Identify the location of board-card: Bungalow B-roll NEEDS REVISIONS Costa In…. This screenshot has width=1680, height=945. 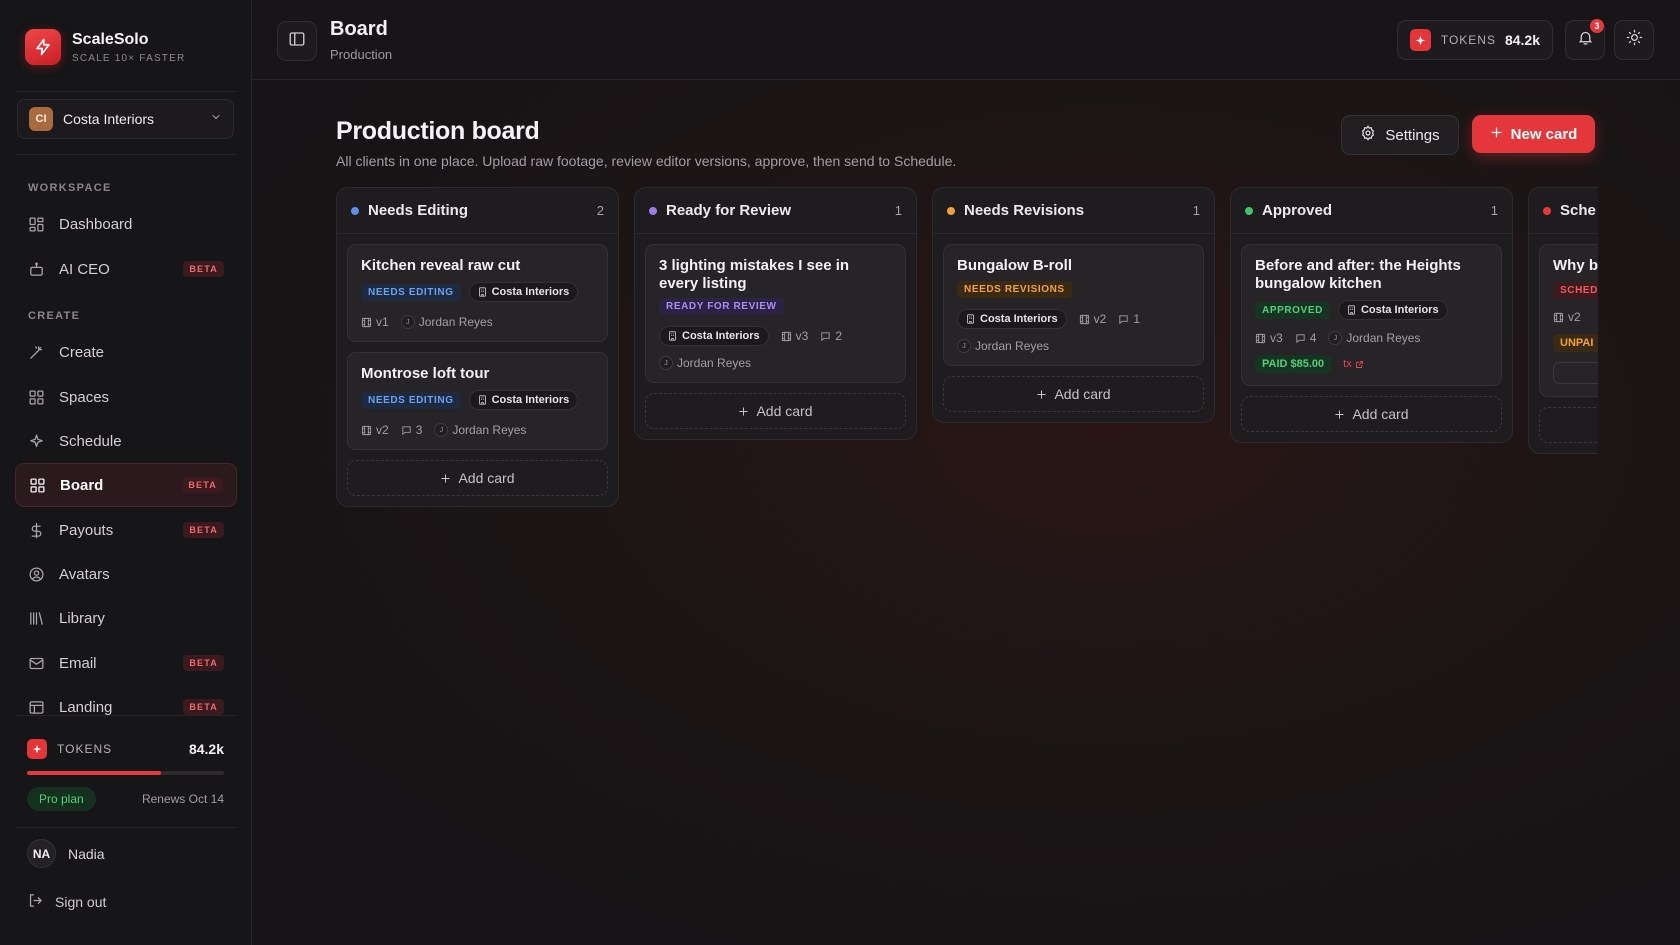
(1073, 305).